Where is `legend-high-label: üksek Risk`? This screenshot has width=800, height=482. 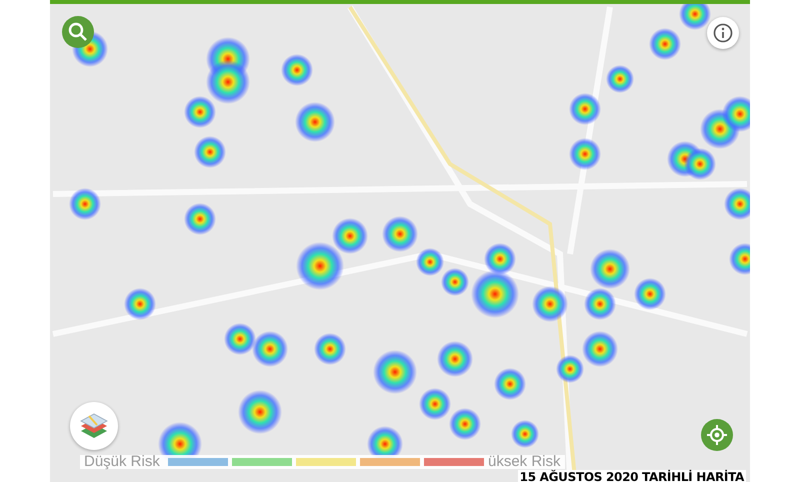
legend-high-label: üksek Risk is located at coordinates (524, 462).